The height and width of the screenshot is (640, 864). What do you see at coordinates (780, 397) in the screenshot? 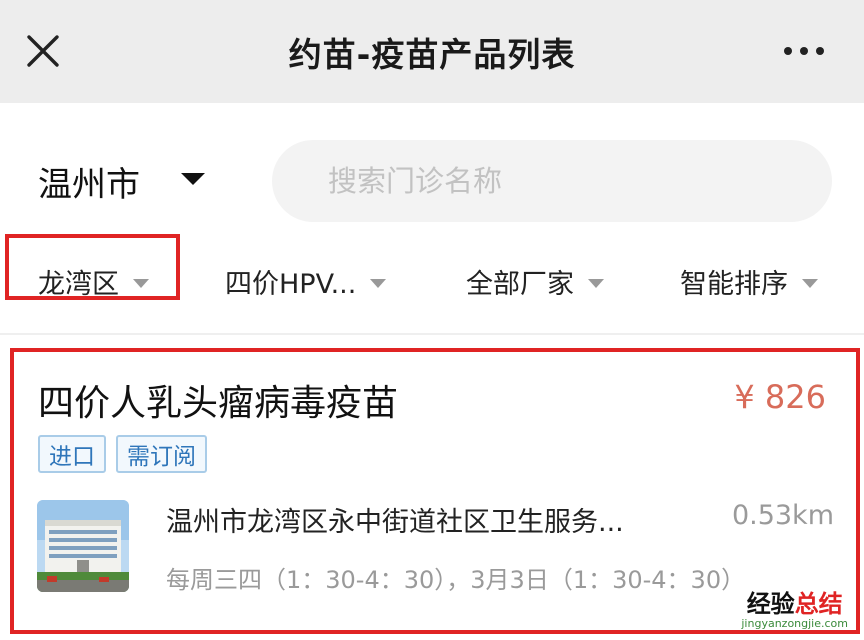
I see `product-price: ¥ 826` at bounding box center [780, 397].